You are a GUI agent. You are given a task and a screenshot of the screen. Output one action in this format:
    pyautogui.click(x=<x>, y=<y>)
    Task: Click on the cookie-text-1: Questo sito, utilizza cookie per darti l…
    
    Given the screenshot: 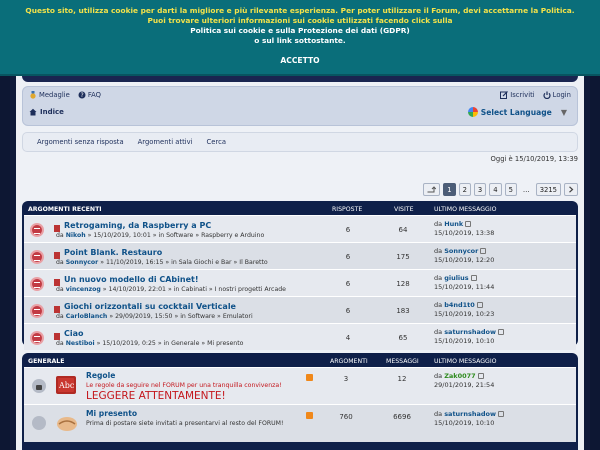 What is the action you would take?
    pyautogui.click(x=300, y=10)
    